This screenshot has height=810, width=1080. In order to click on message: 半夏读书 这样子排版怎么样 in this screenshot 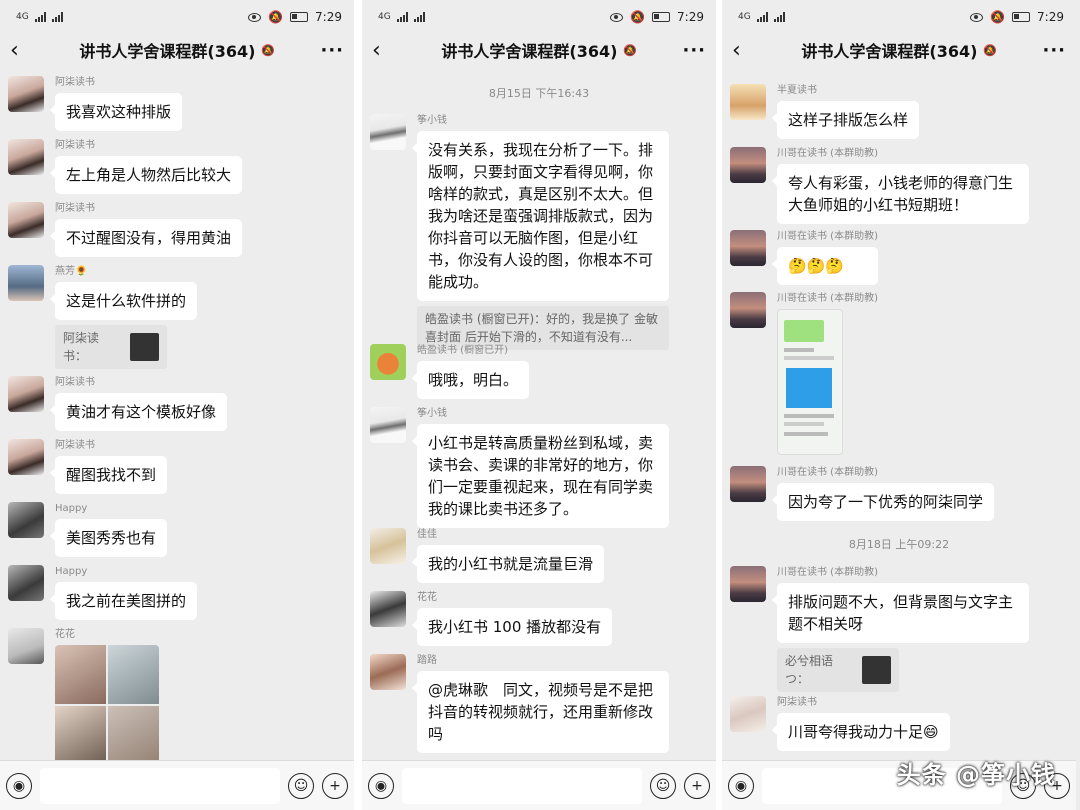, I will do `click(899, 111)`.